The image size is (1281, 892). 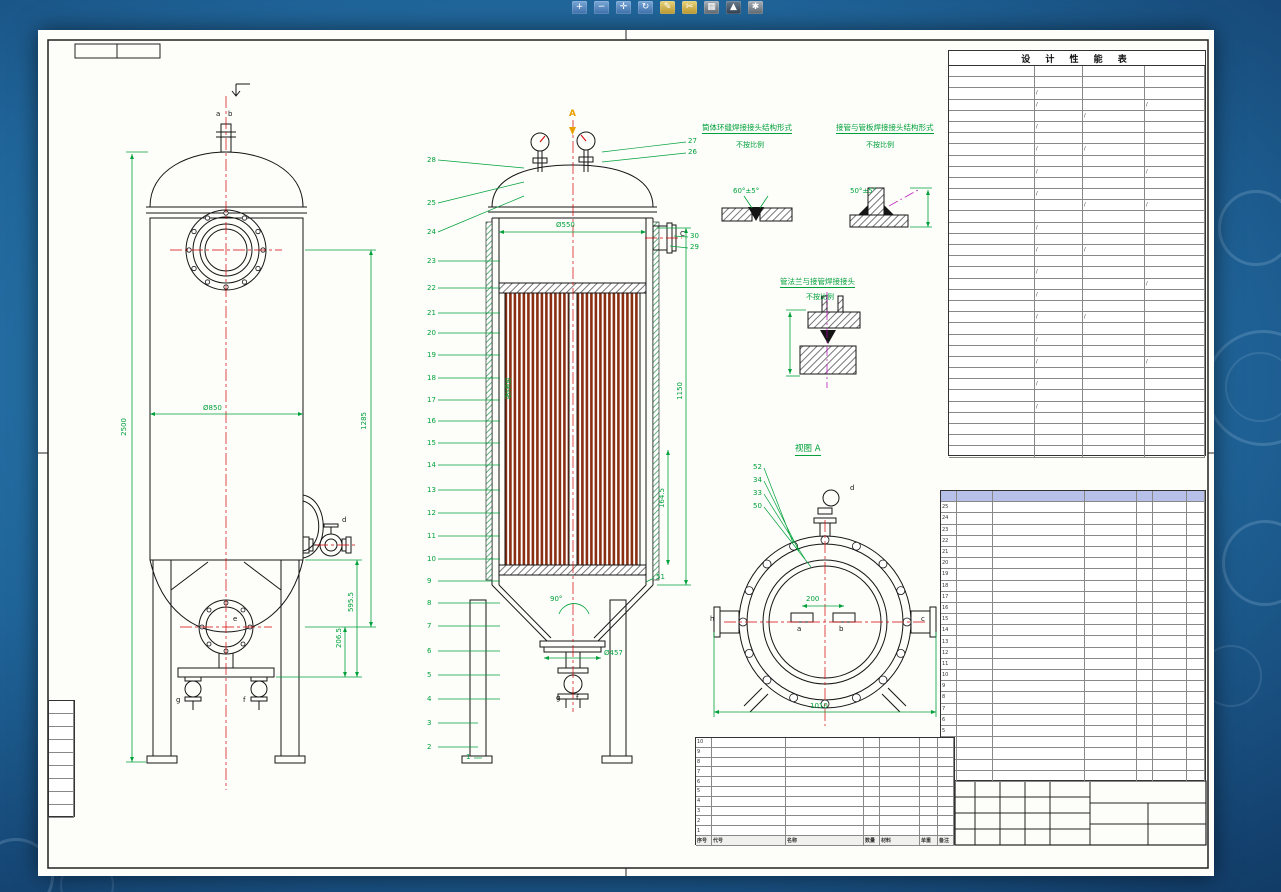 I want to click on table-row: 10, so click(x=825, y=743).